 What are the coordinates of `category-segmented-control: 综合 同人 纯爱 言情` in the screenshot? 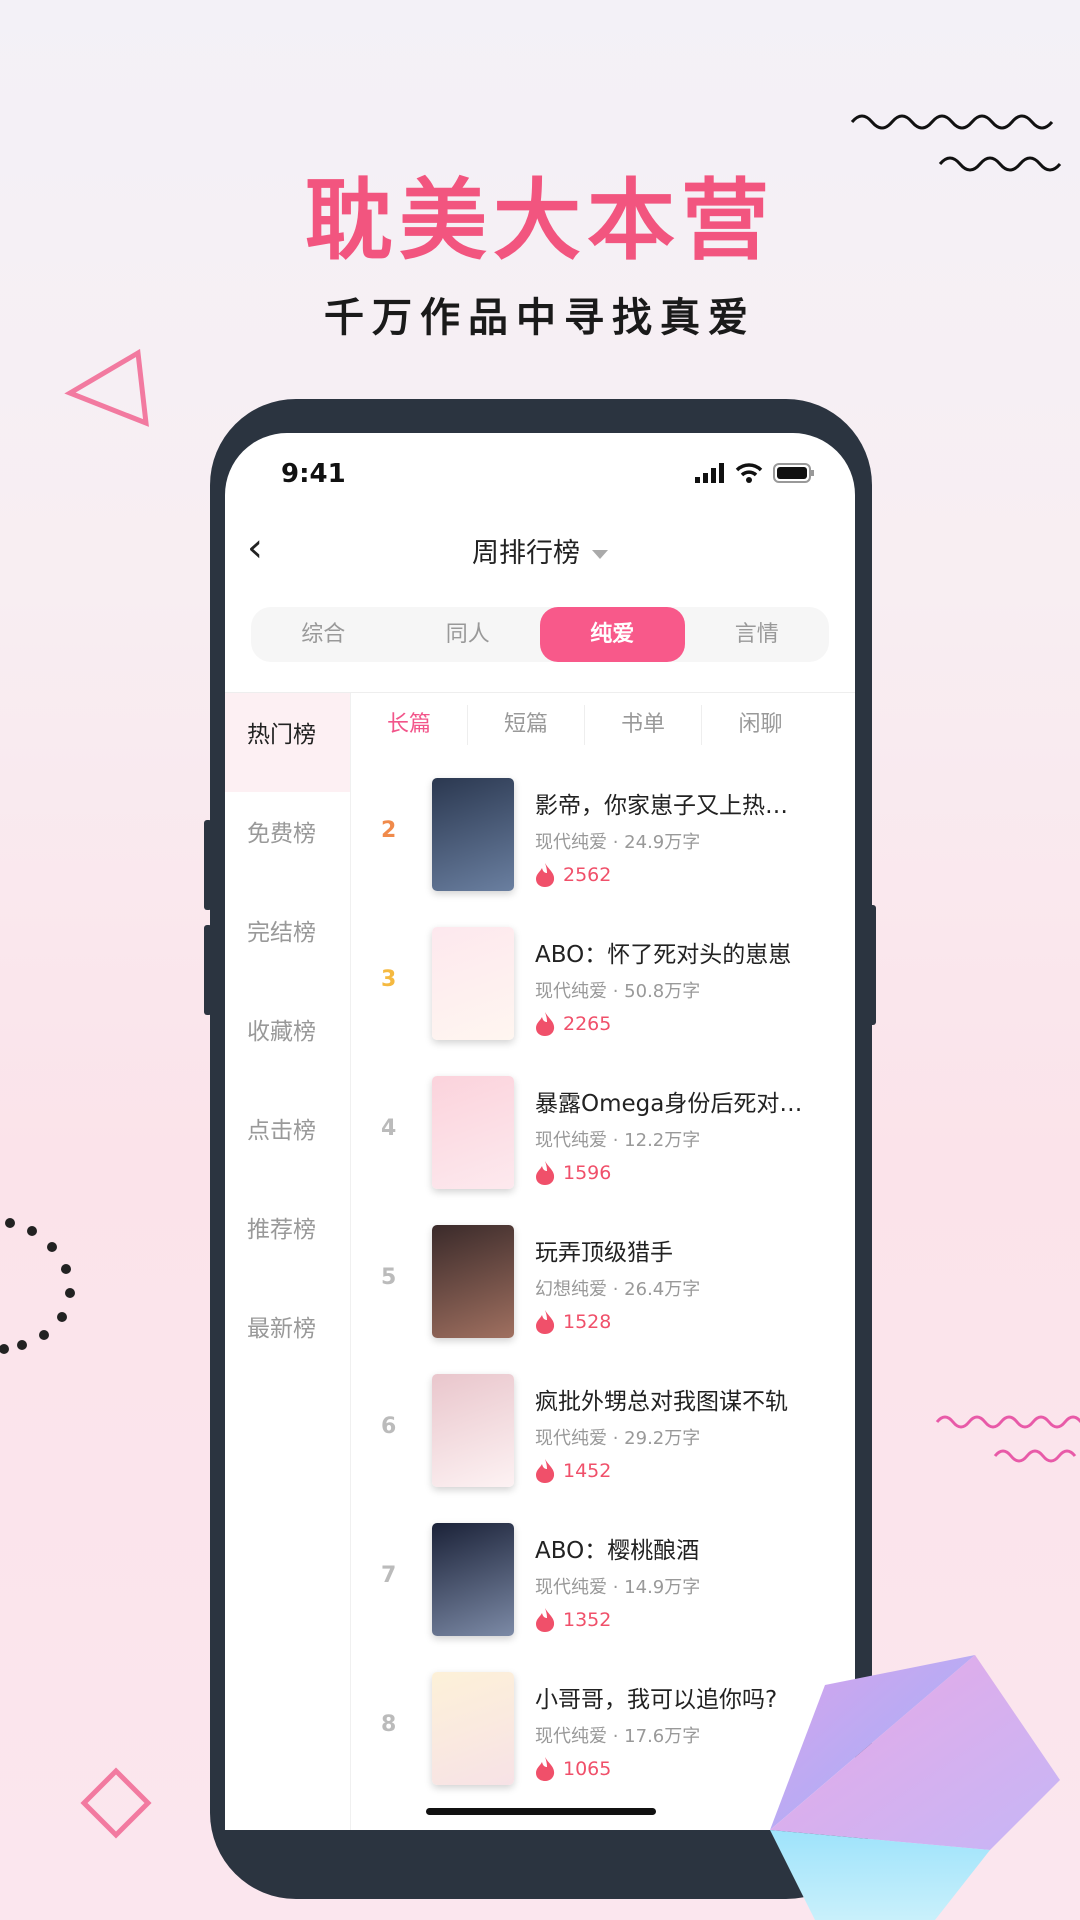 It's located at (540, 634).